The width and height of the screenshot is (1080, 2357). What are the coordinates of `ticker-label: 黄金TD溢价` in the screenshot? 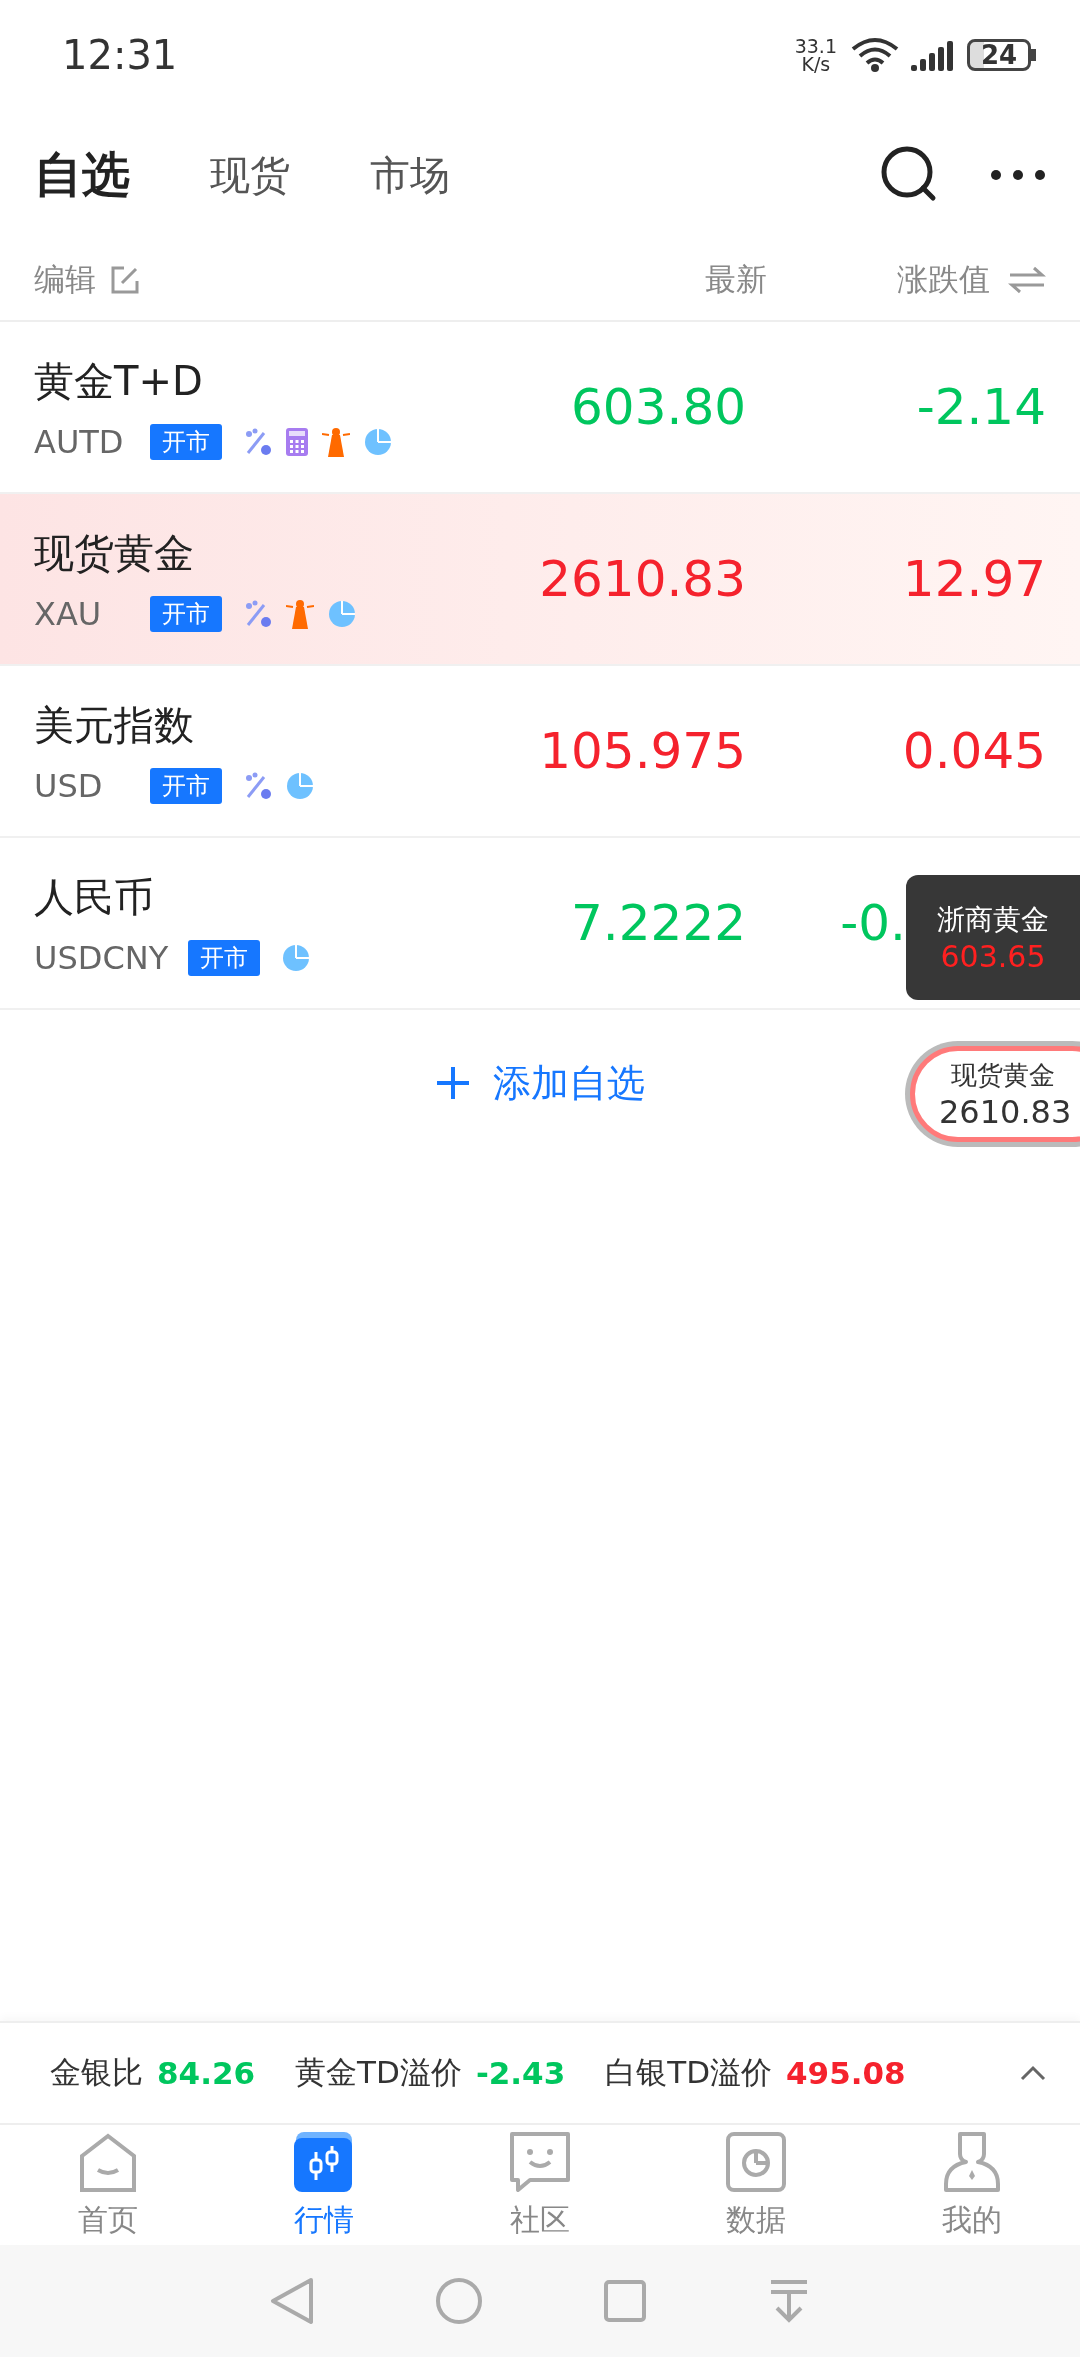 It's located at (378, 2072).